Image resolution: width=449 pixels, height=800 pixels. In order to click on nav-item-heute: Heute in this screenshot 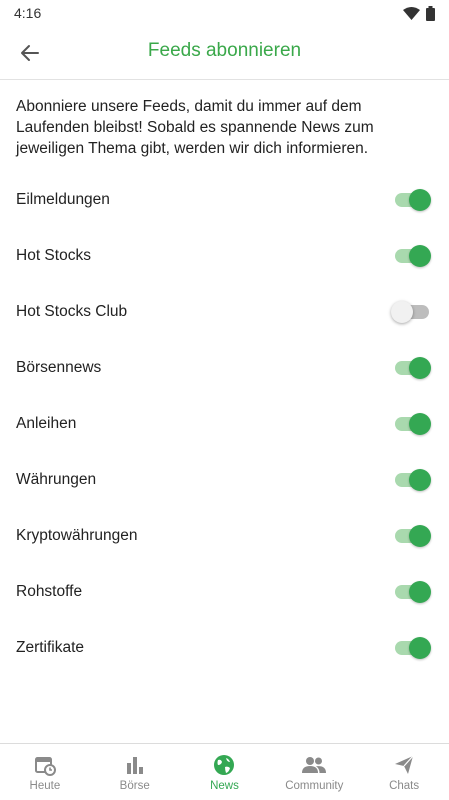, I will do `click(45, 772)`.